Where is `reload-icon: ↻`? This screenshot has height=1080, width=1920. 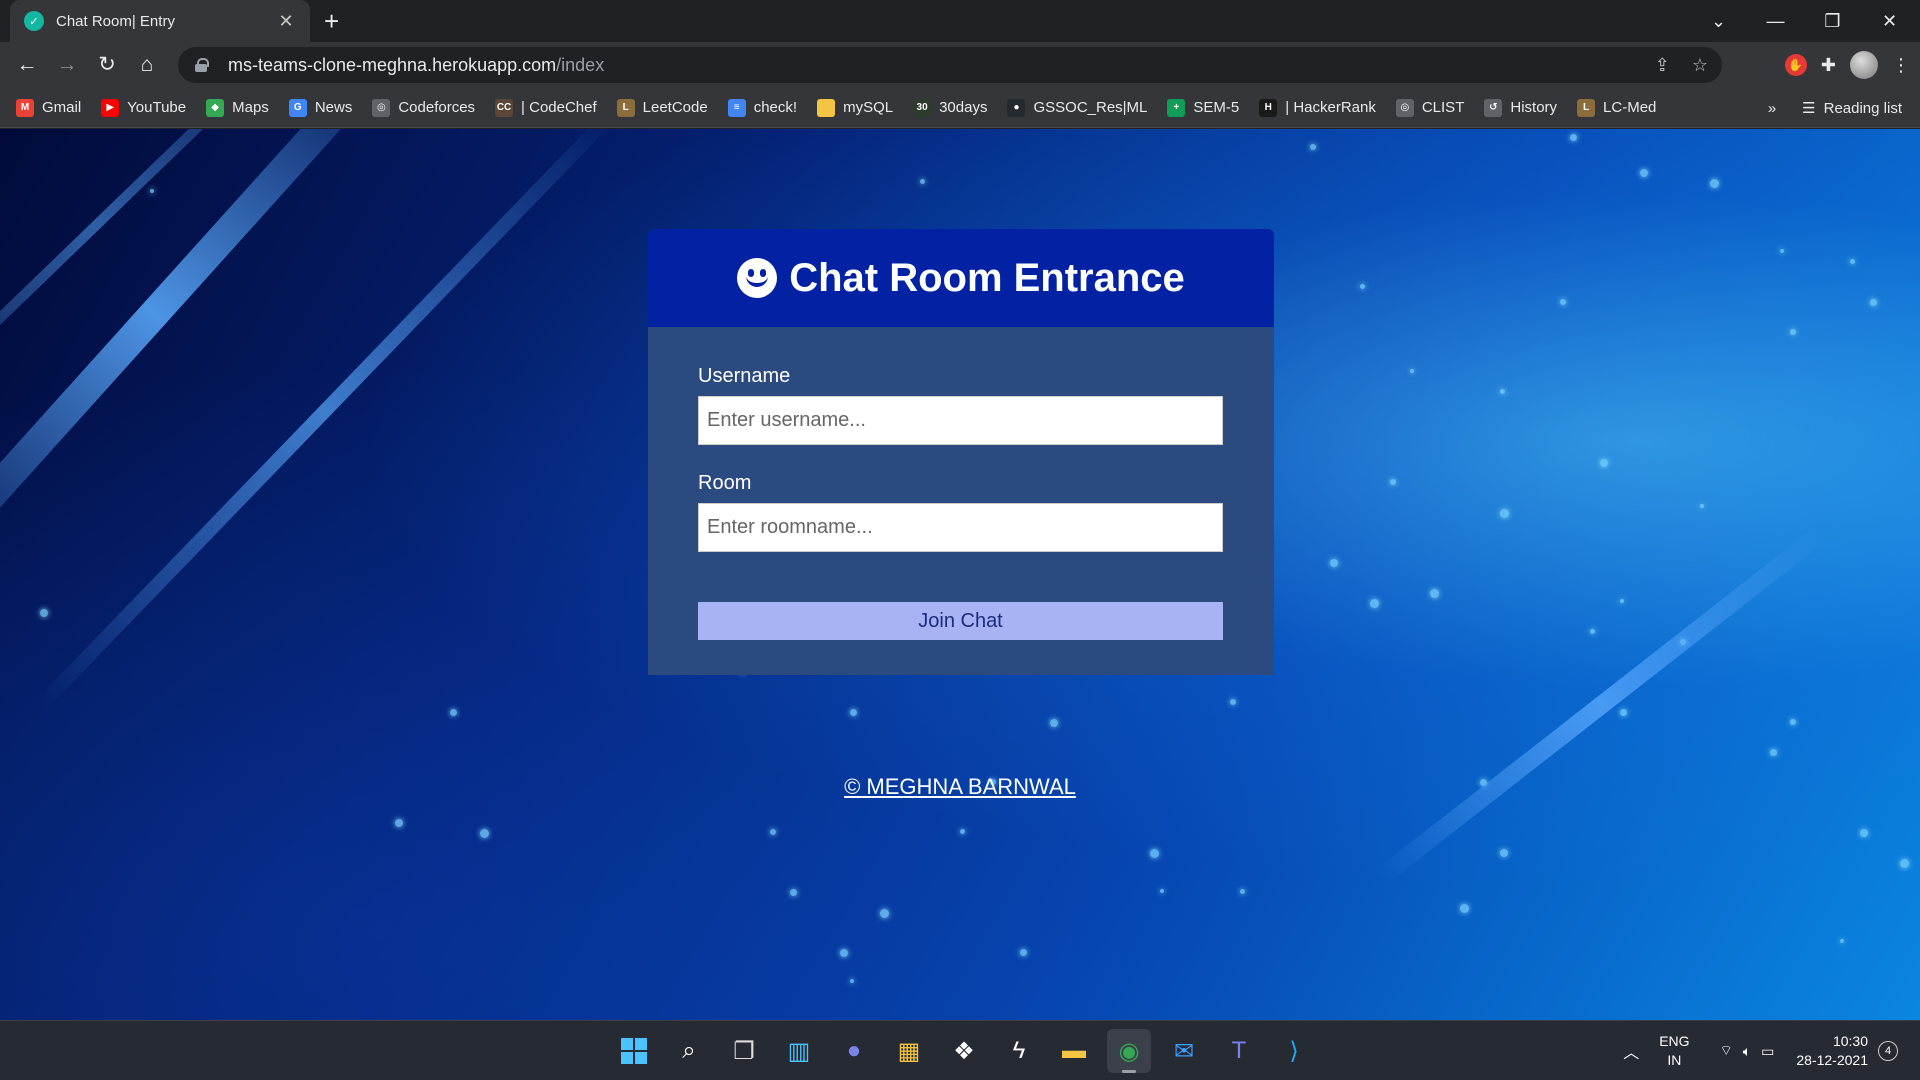
reload-icon: ↻ is located at coordinates (107, 65).